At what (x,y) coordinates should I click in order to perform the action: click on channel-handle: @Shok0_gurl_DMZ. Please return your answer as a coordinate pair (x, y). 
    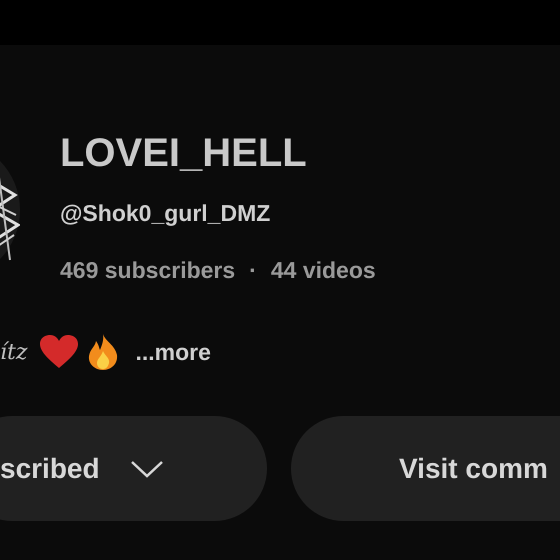
    Looking at the image, I should click on (166, 213).